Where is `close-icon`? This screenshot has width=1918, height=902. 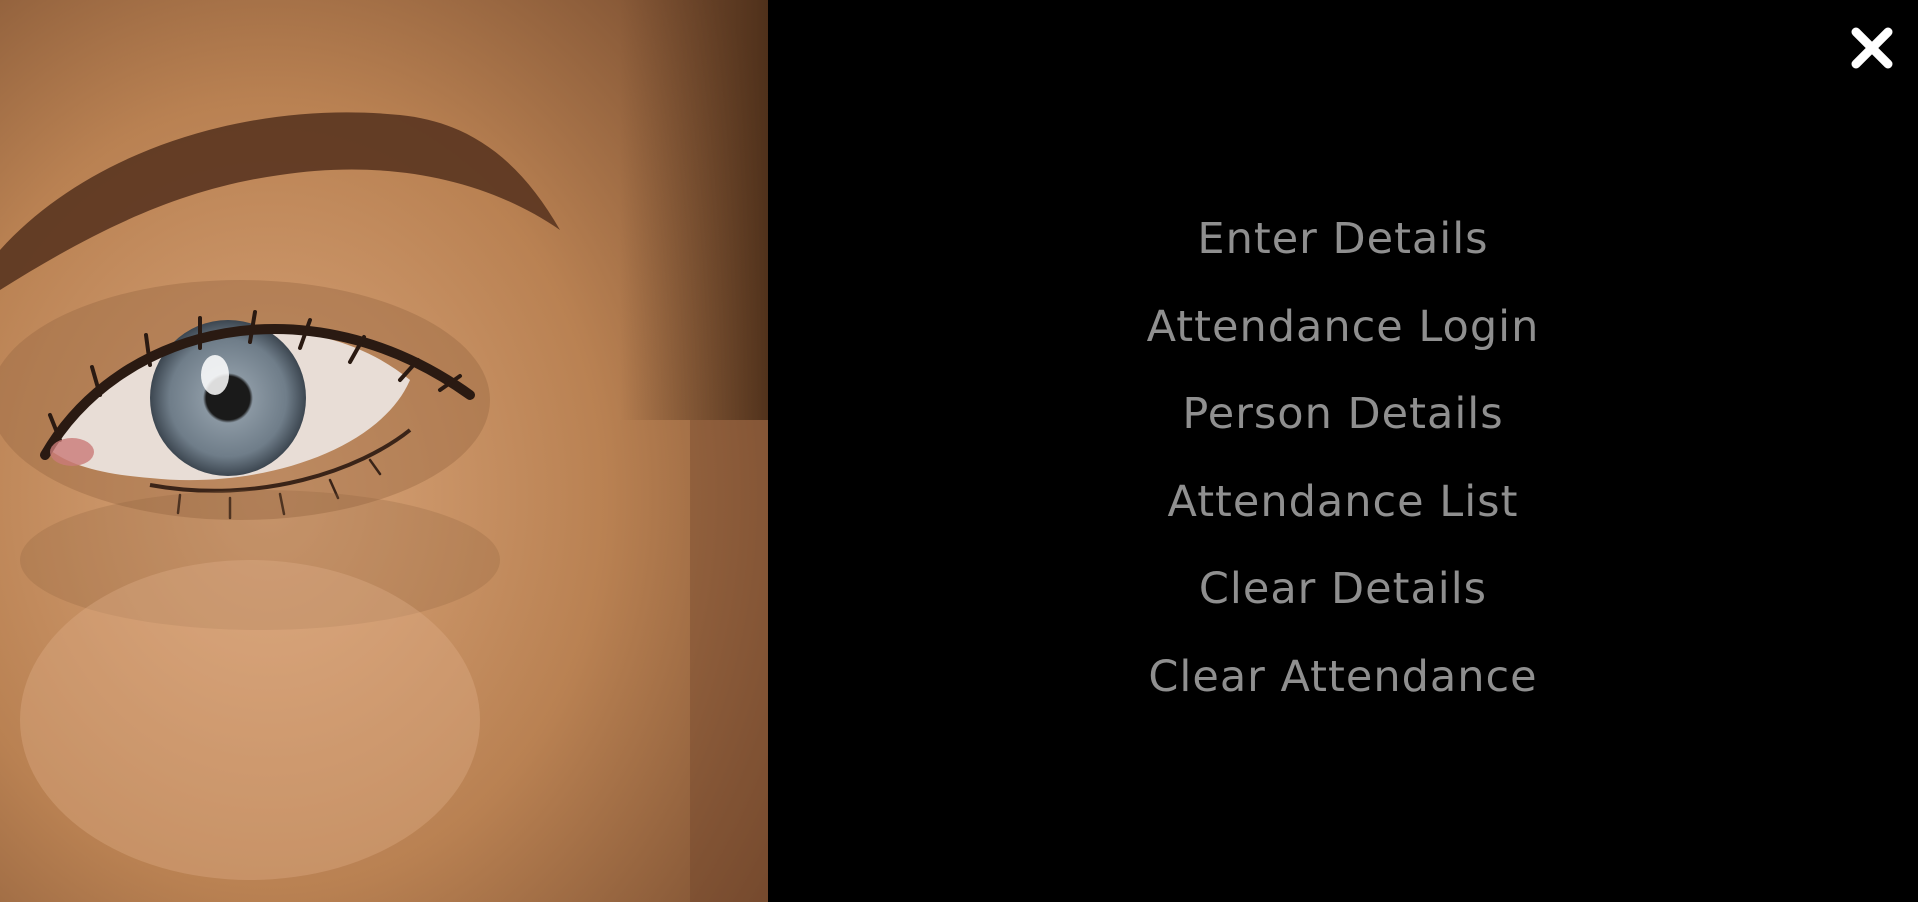
close-icon is located at coordinates (1872, 48).